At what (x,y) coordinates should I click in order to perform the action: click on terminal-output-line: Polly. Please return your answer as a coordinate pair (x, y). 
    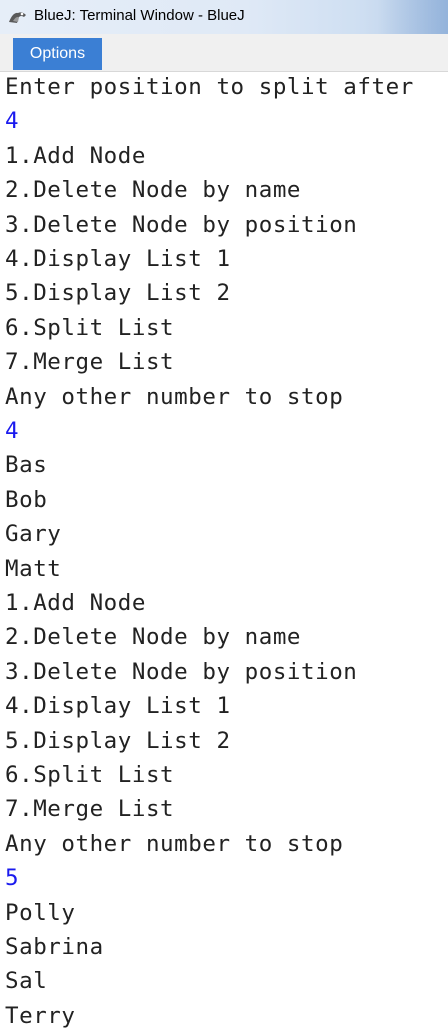
    Looking at the image, I should click on (40, 912).